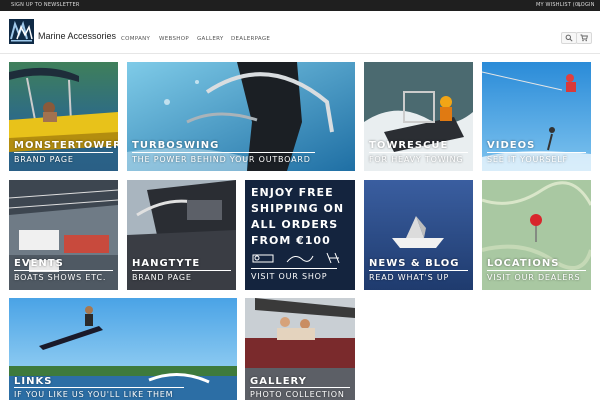 This screenshot has height=400, width=600. Describe the element at coordinates (534, 277) in the screenshot. I see `tile-subtitle: VISIT OUR DEALERS` at that location.